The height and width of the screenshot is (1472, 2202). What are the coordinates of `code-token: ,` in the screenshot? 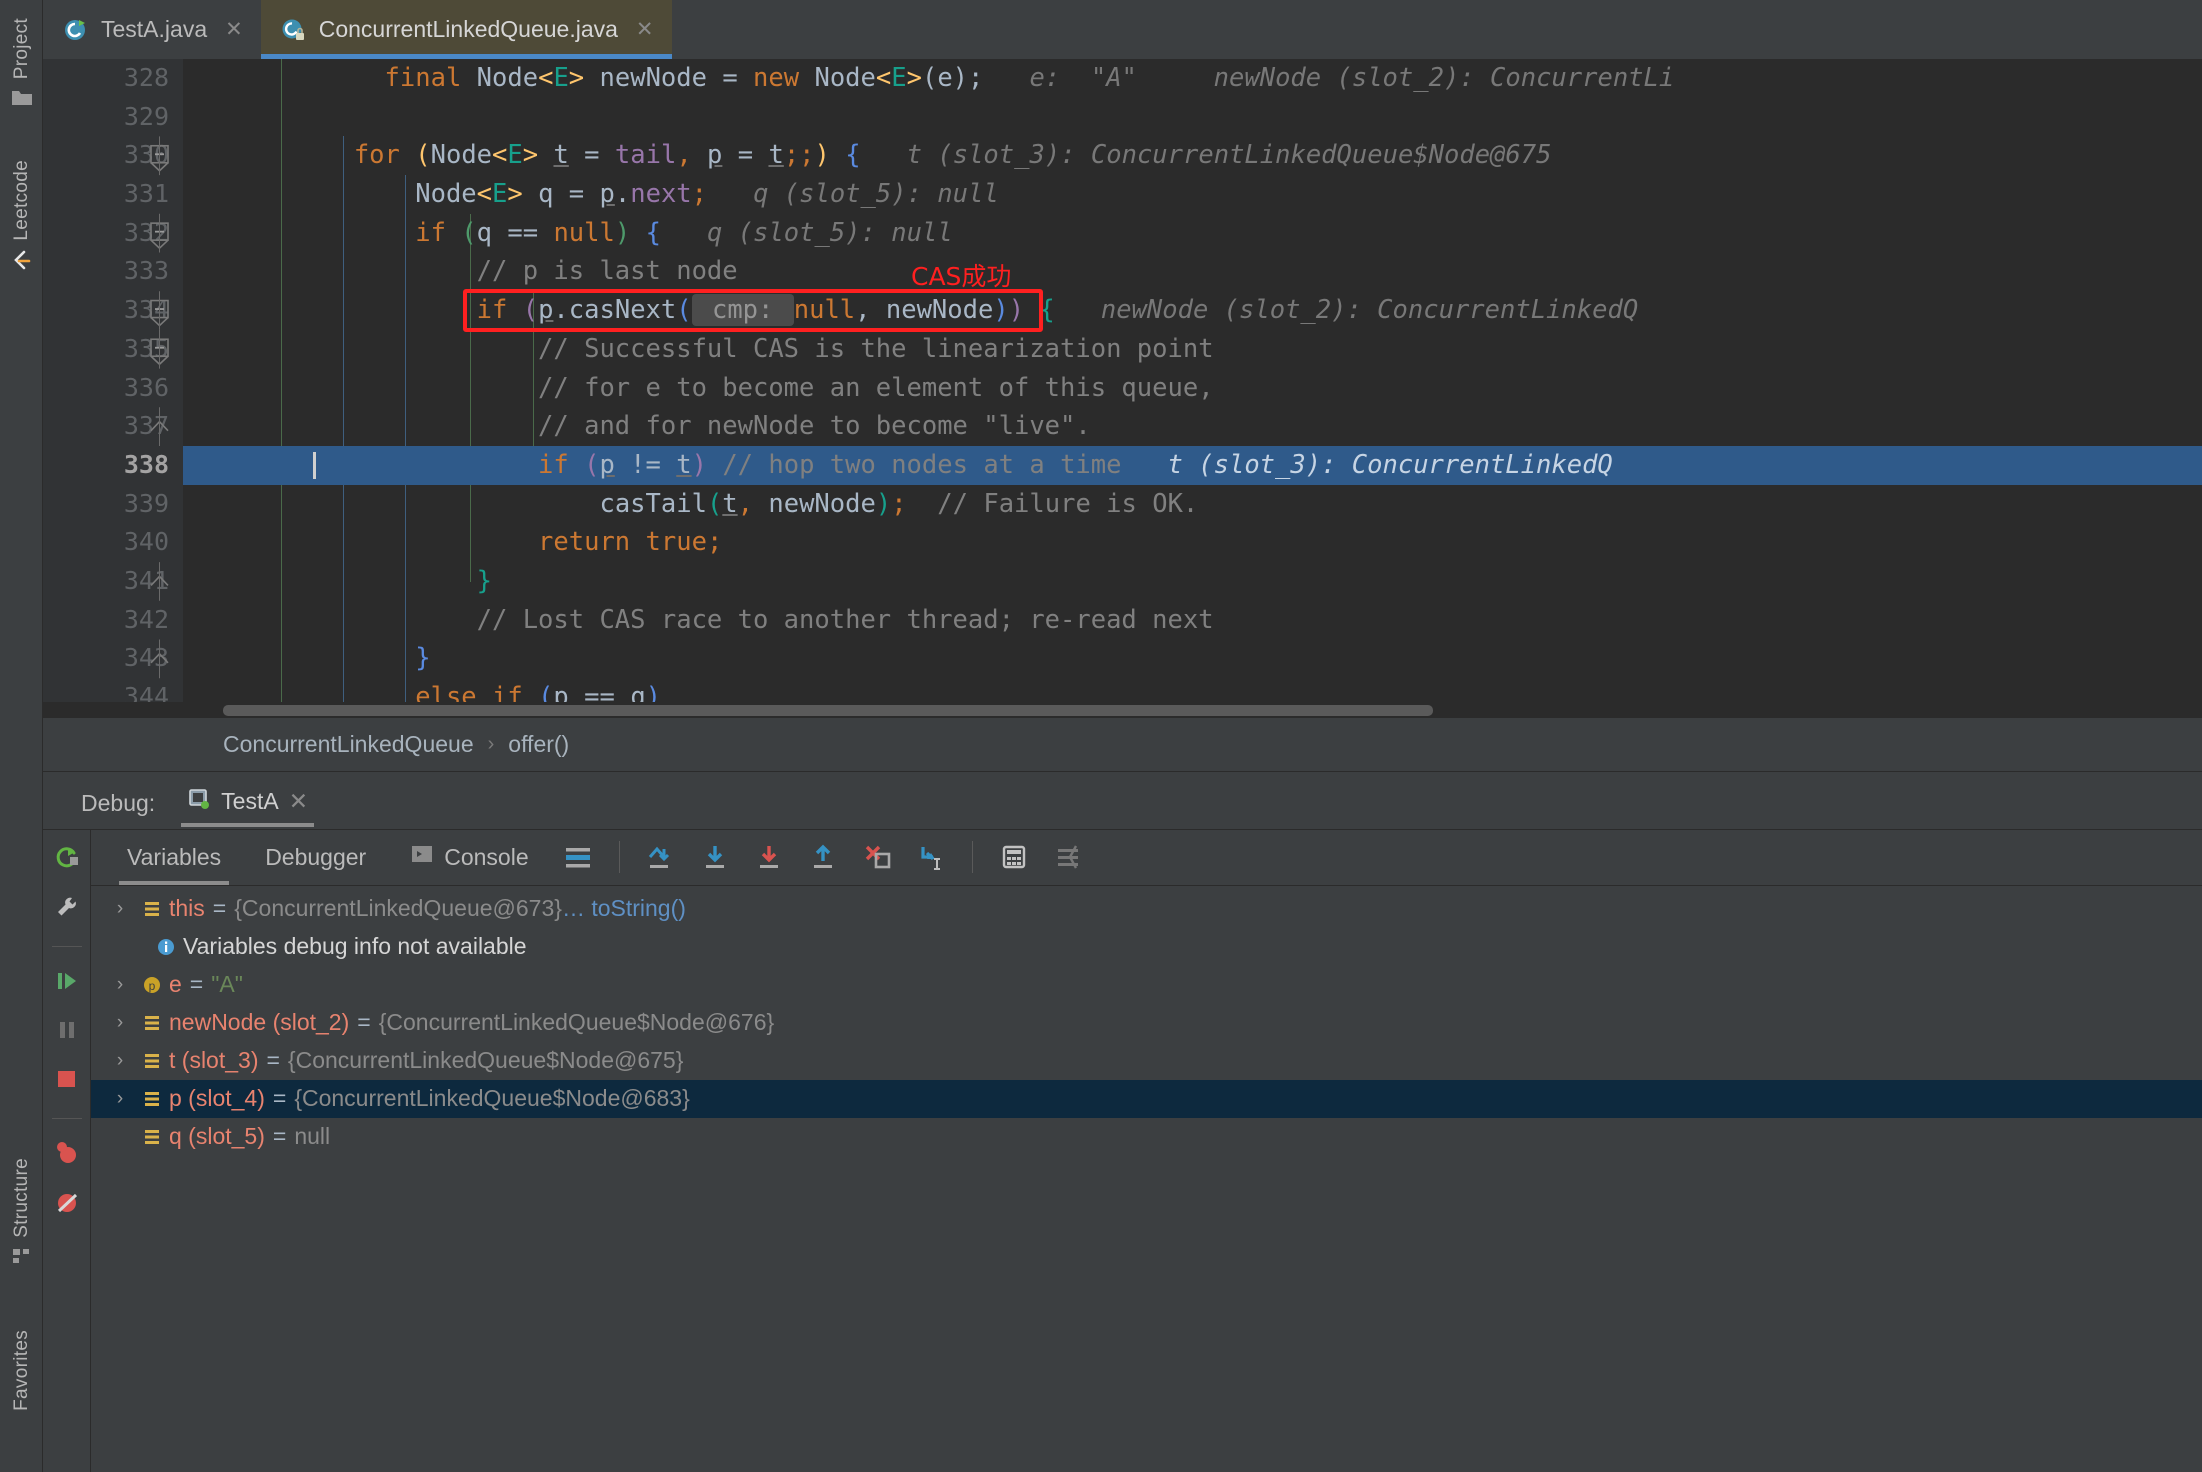 It's located at (870, 310).